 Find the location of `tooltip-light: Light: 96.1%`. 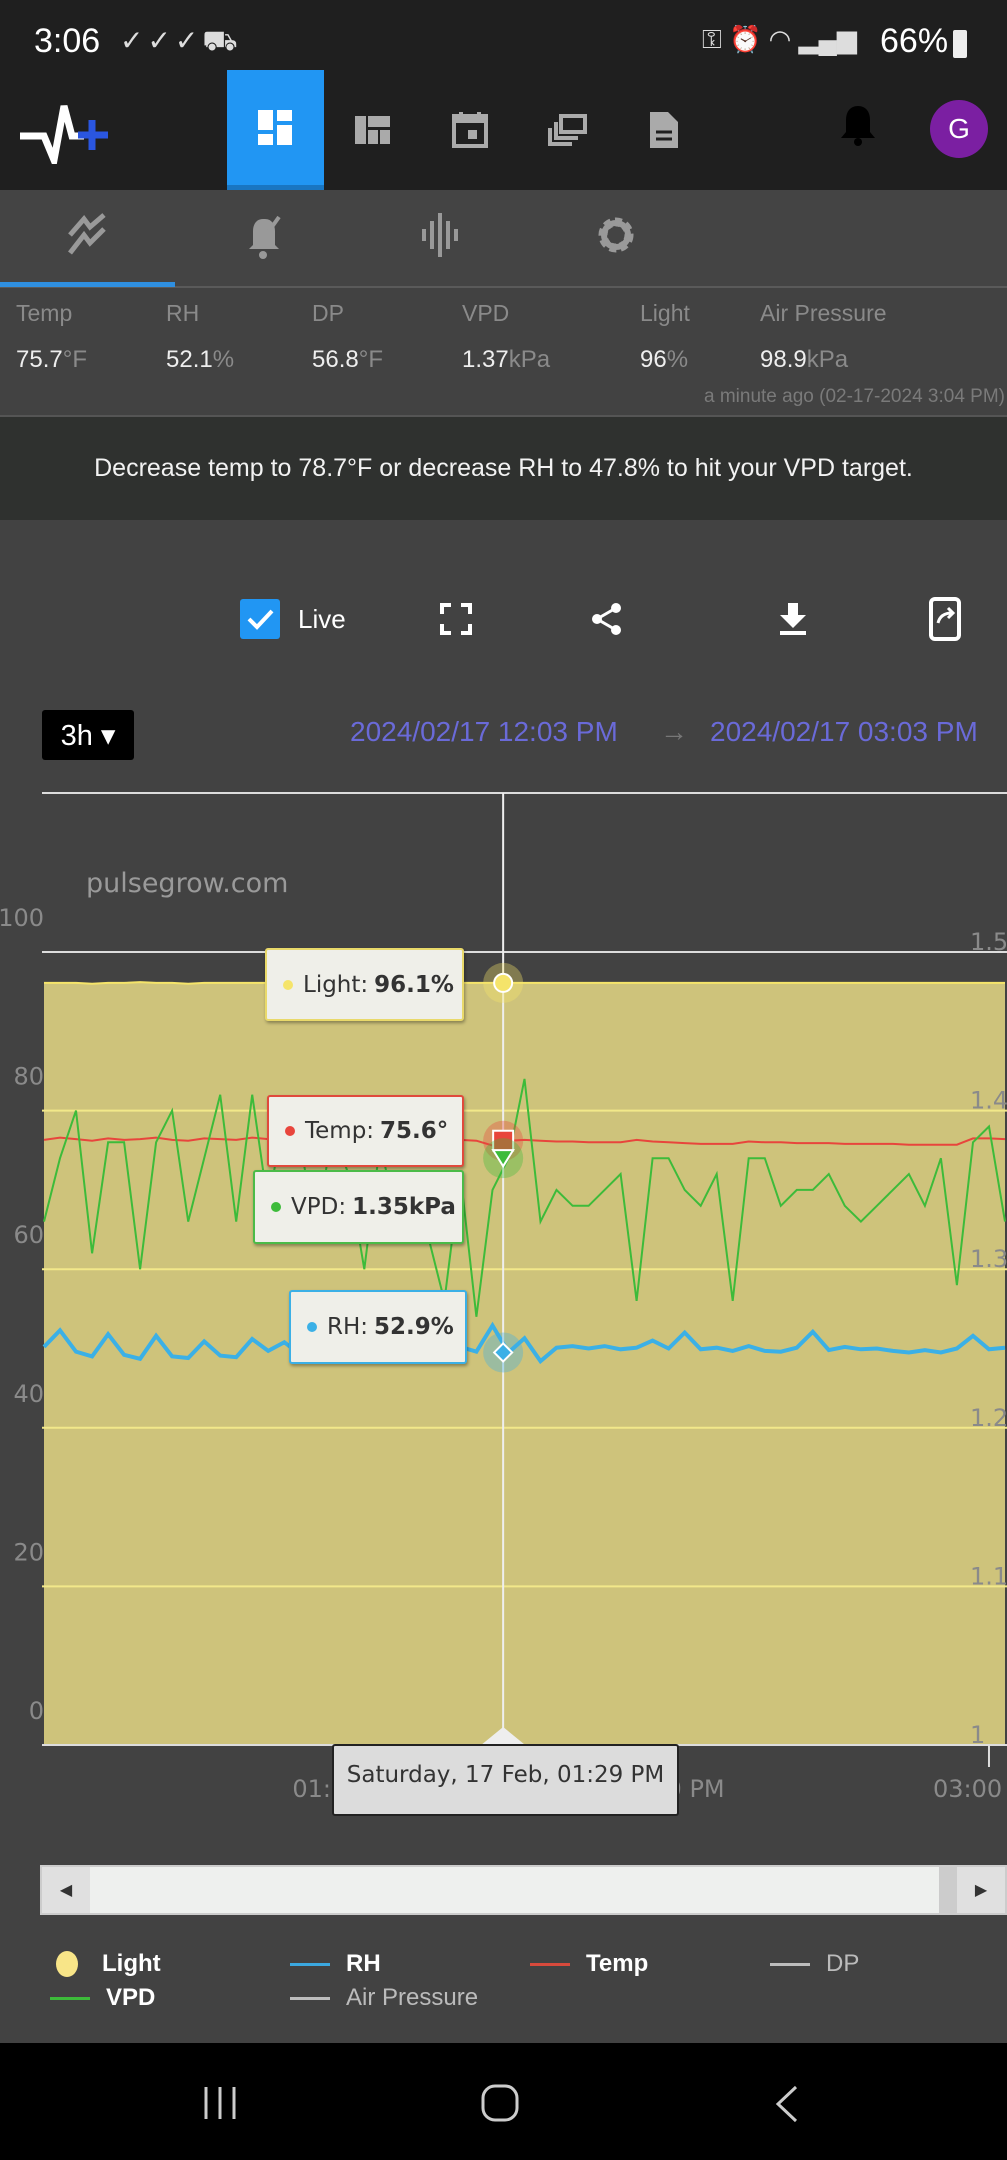

tooltip-light: Light: 96.1% is located at coordinates (364, 984).